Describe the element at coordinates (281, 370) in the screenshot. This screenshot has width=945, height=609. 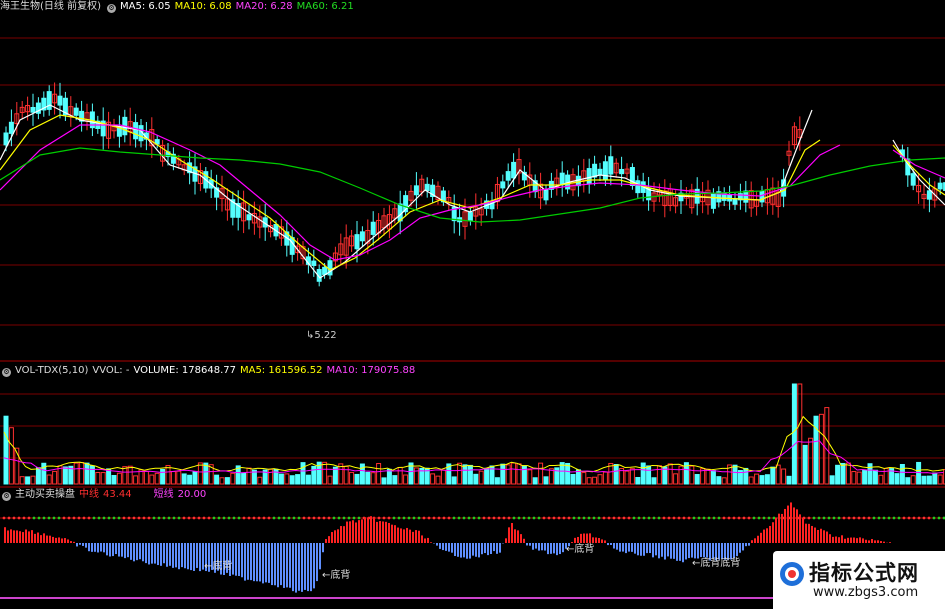
I see `vol-ma5-readout: MA5: 161596.52` at that location.